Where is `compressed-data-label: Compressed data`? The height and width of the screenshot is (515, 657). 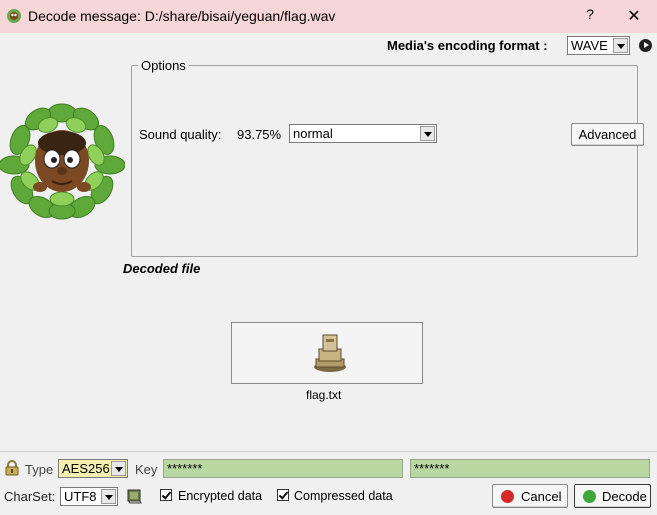
compressed-data-label: Compressed data is located at coordinates (343, 496).